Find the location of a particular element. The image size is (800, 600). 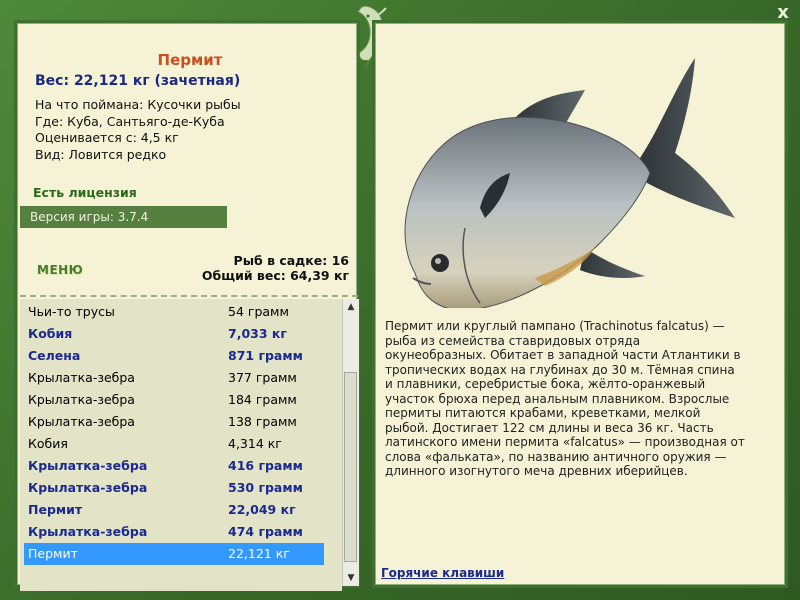

list-item: Кобия 7,033 кг is located at coordinates (174, 334).